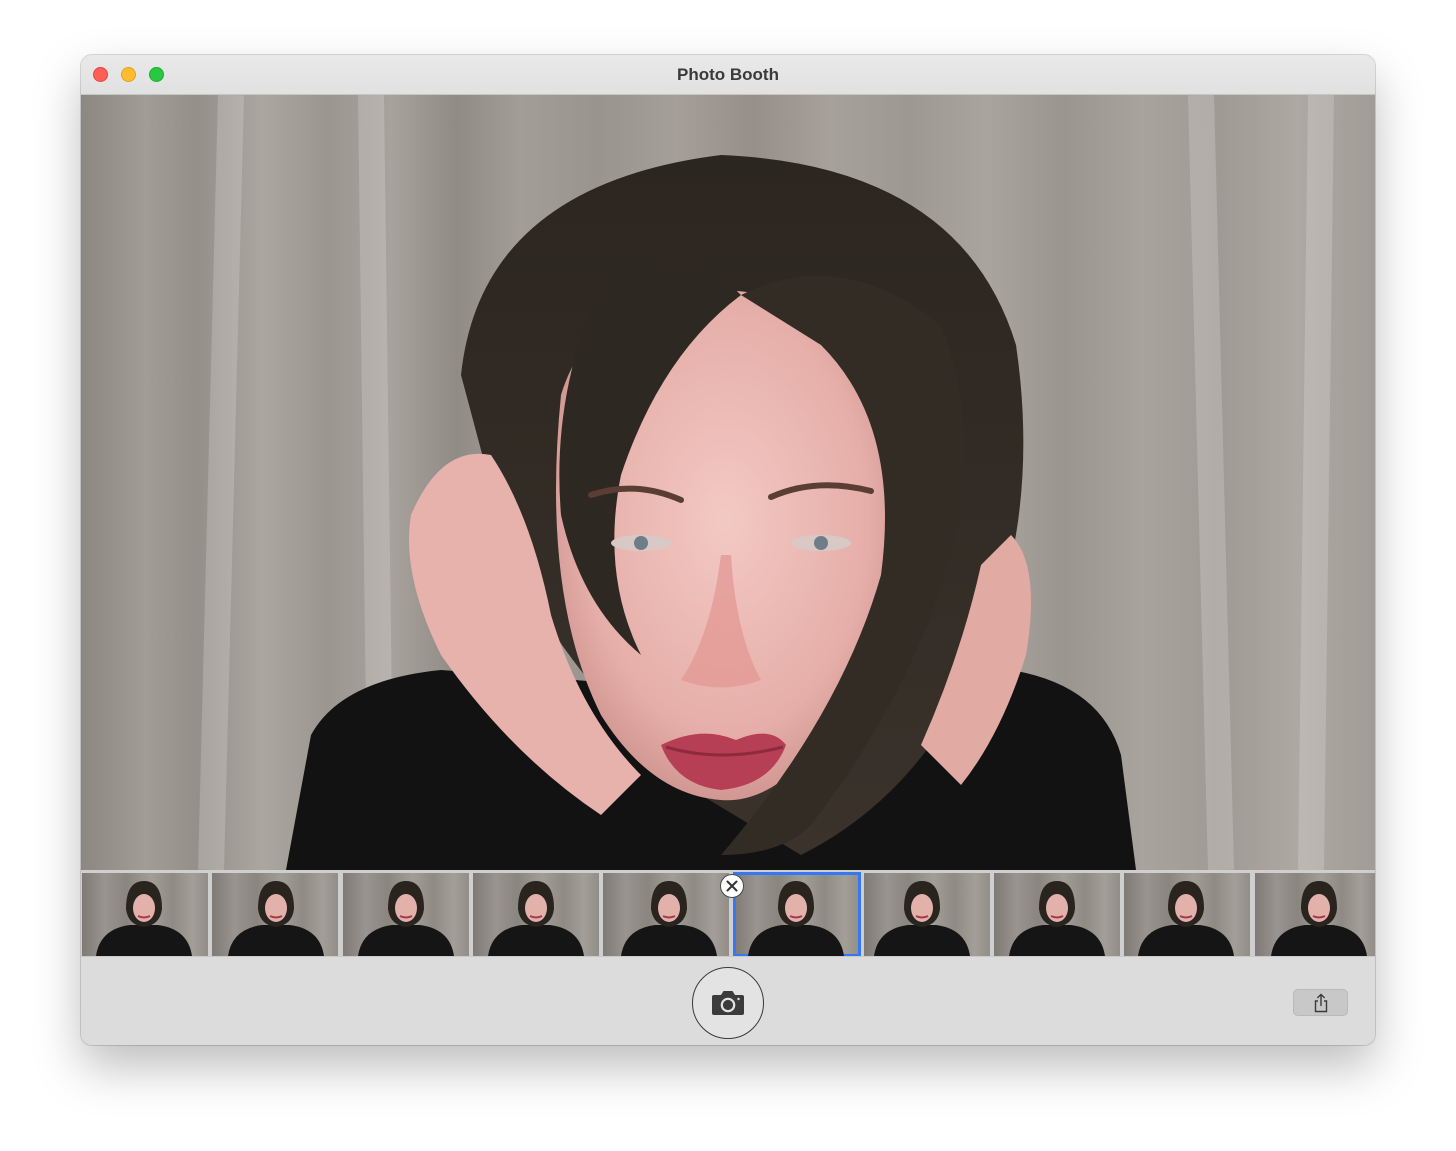 The height and width of the screenshot is (1151, 1456). I want to click on camera-icon, so click(728, 1003).